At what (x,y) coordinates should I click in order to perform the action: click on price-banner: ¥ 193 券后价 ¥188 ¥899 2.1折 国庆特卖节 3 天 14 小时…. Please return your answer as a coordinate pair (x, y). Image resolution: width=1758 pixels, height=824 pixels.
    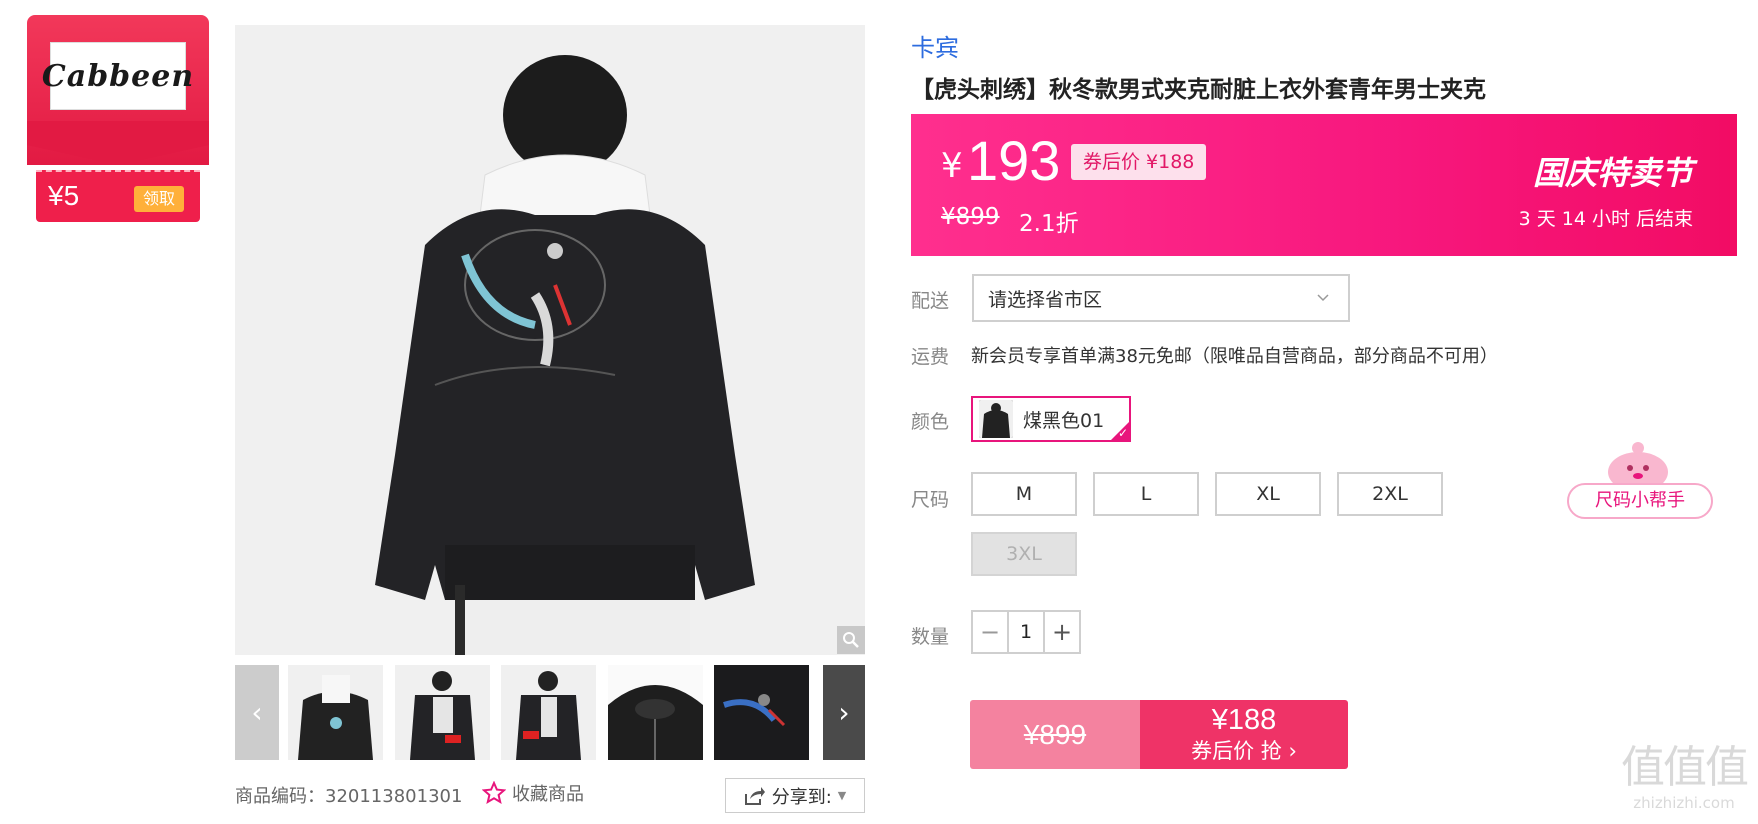
    Looking at the image, I should click on (1324, 185).